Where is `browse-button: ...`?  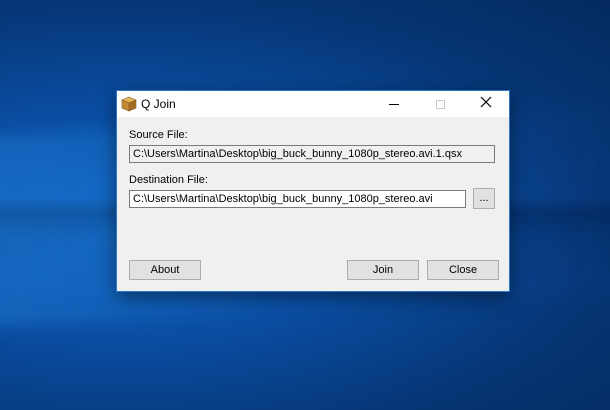
browse-button: ... is located at coordinates (484, 198).